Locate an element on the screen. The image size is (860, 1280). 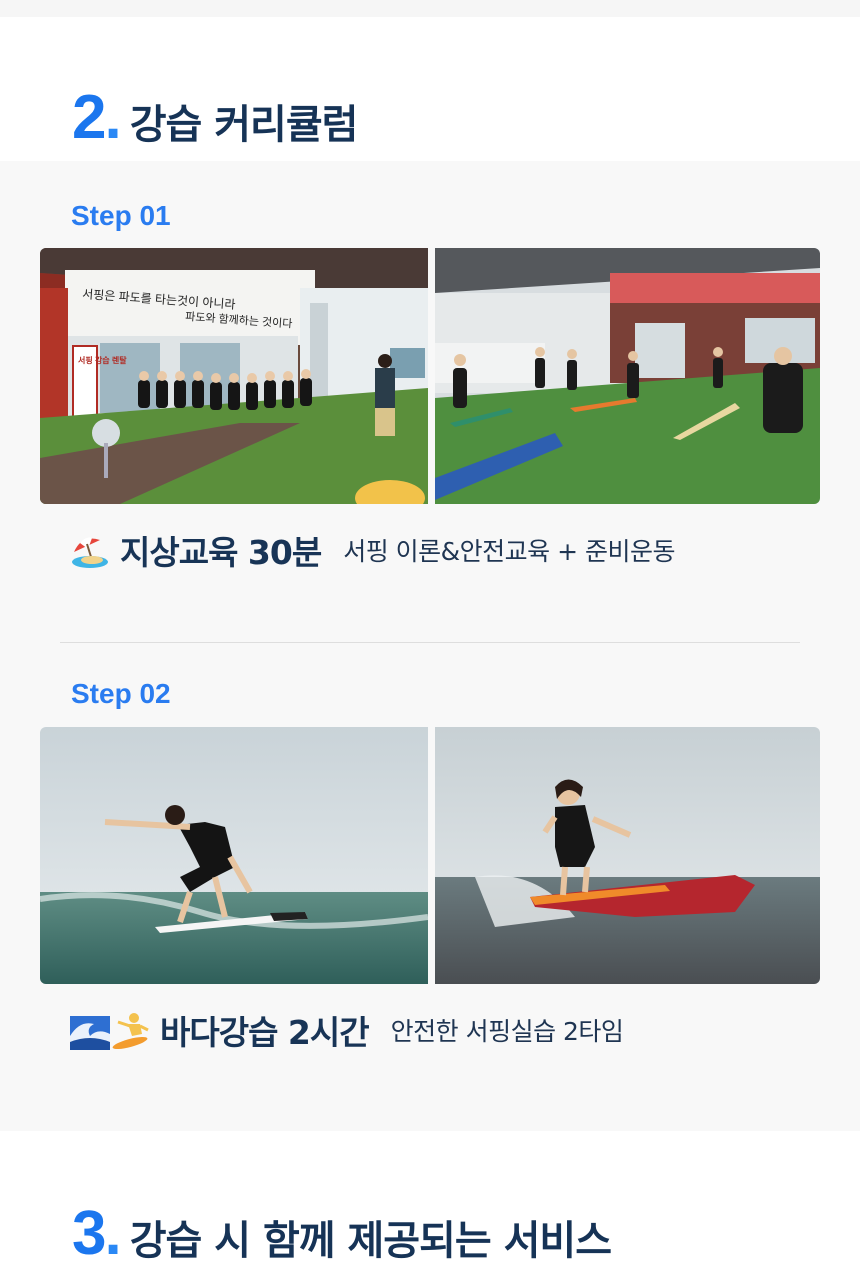
step-01-title: 지상교육 30분 is located at coordinates (221, 552).